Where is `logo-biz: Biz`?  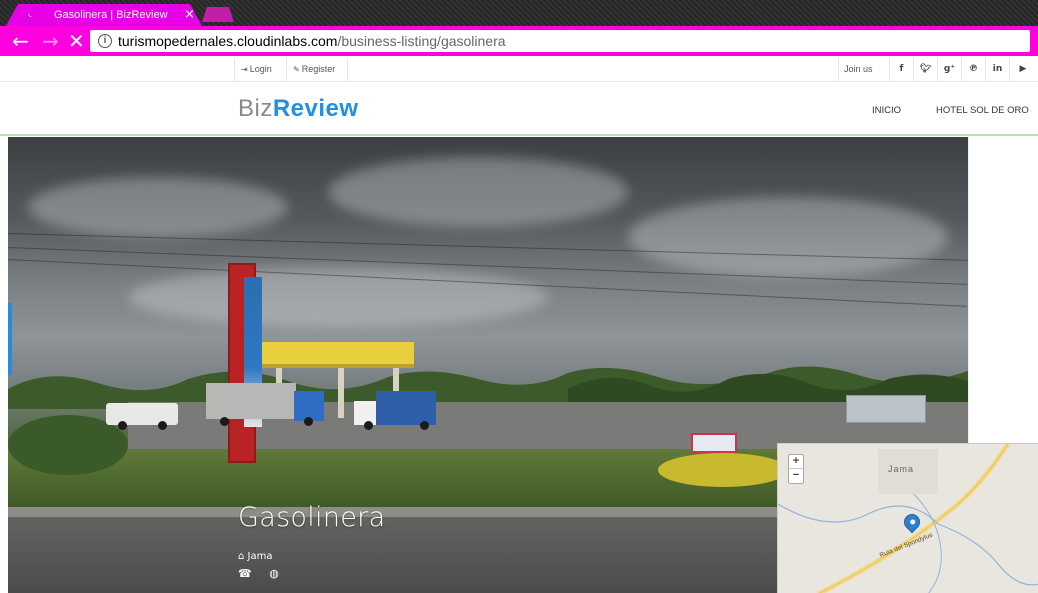
logo-biz: Biz is located at coordinates (255, 108).